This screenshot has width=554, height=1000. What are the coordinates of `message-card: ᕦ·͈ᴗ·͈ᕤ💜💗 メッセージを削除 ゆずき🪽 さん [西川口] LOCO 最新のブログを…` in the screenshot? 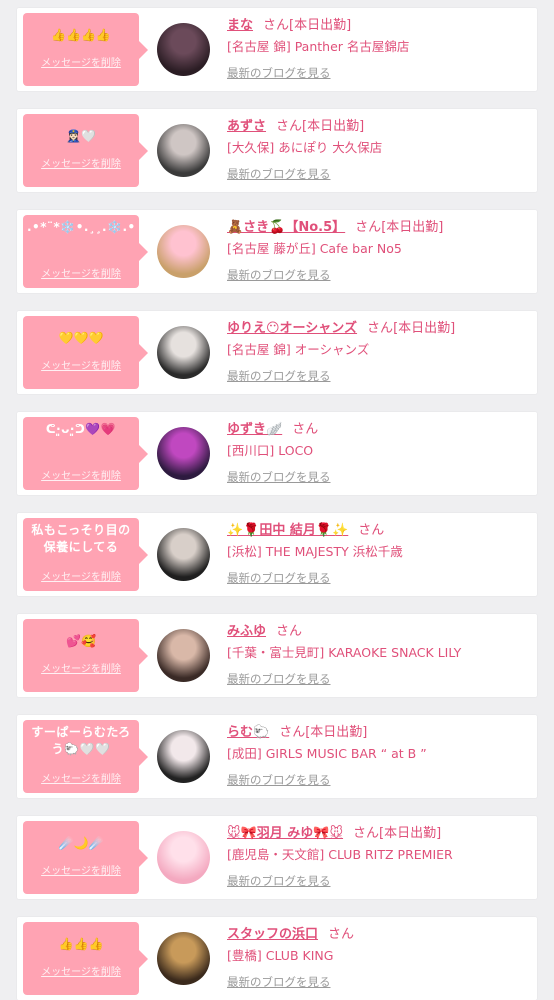 It's located at (277, 453).